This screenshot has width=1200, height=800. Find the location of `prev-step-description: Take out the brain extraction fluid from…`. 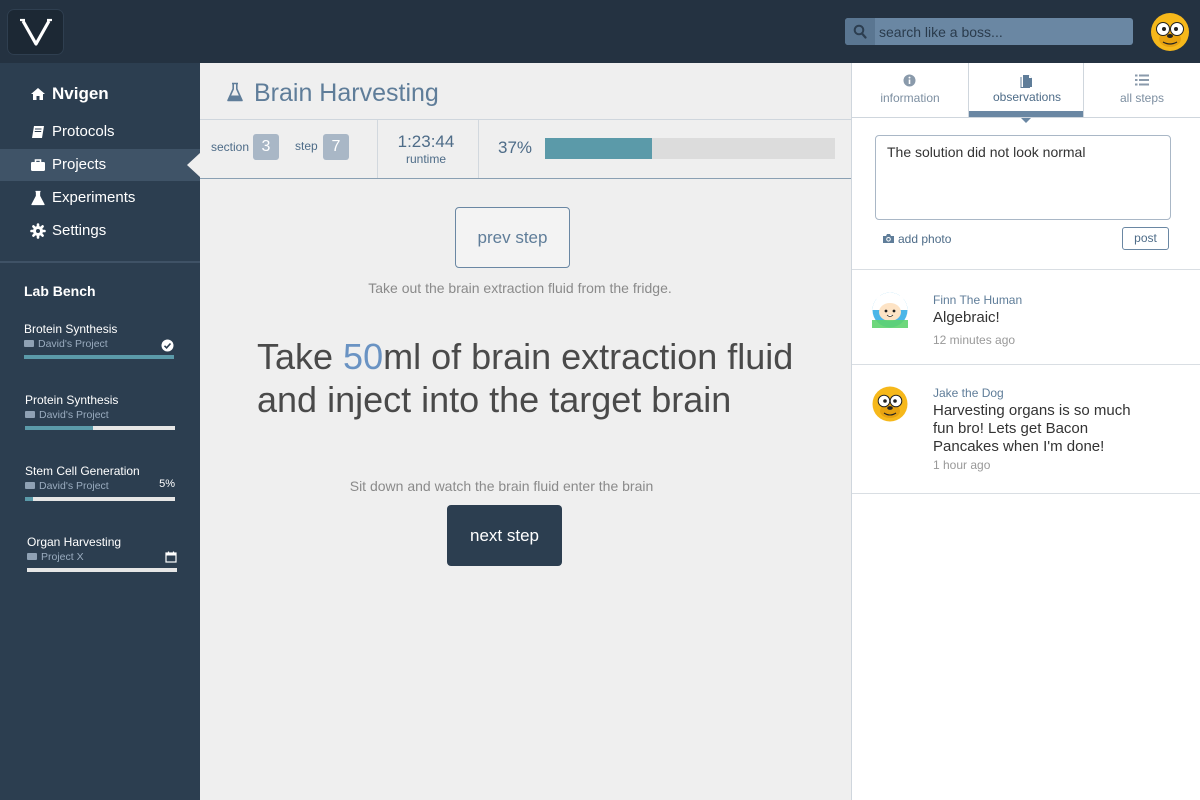

prev-step-description: Take out the brain extraction fluid from… is located at coordinates (520, 288).